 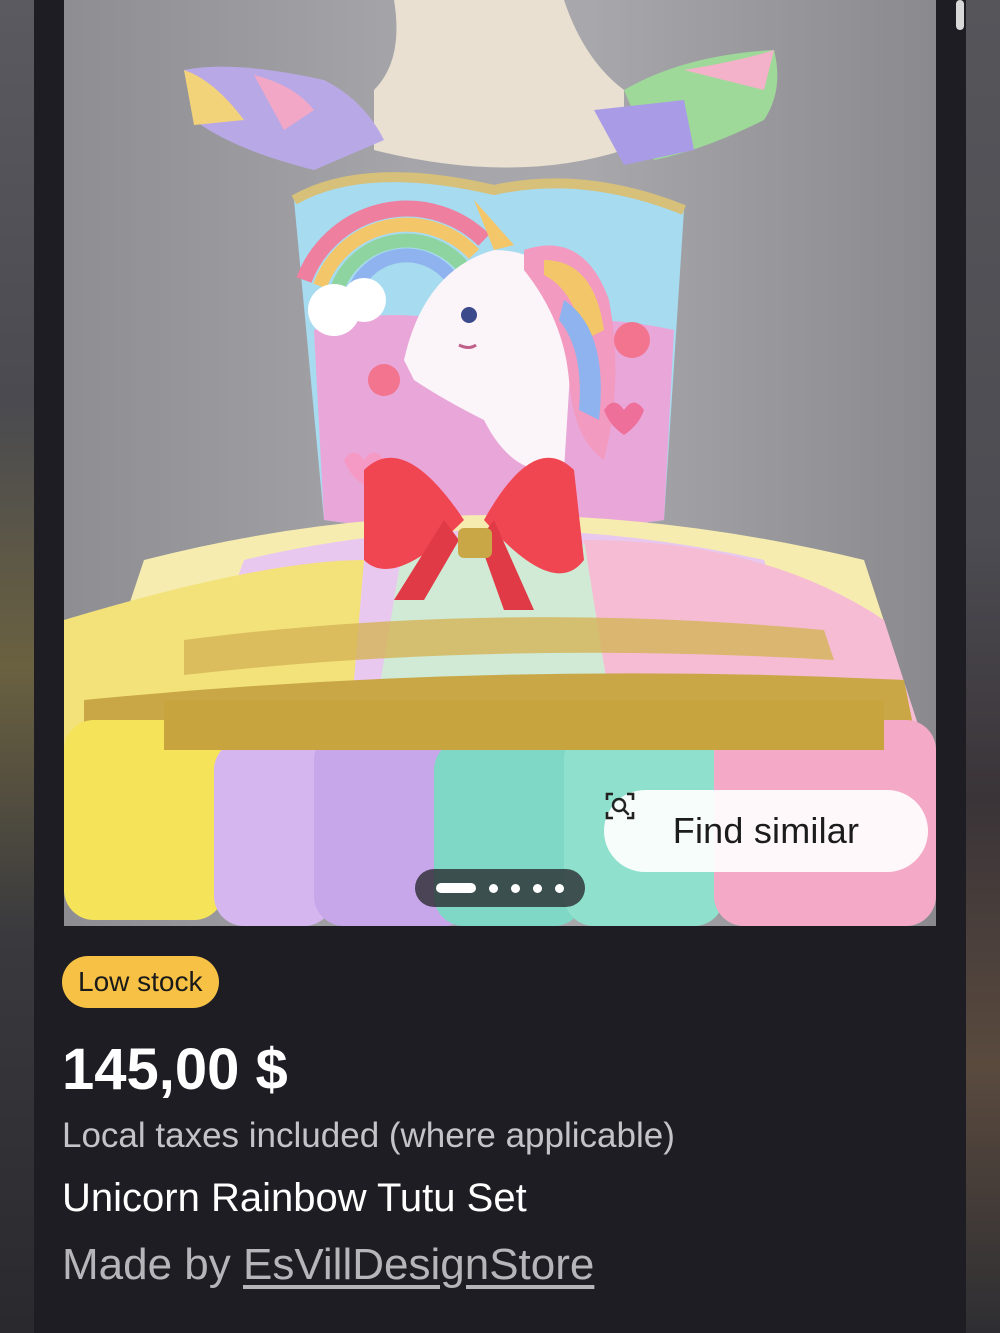 What do you see at coordinates (294, 1198) in the screenshot?
I see `product-title: Unicorn Rainbow Tutu Set` at bounding box center [294, 1198].